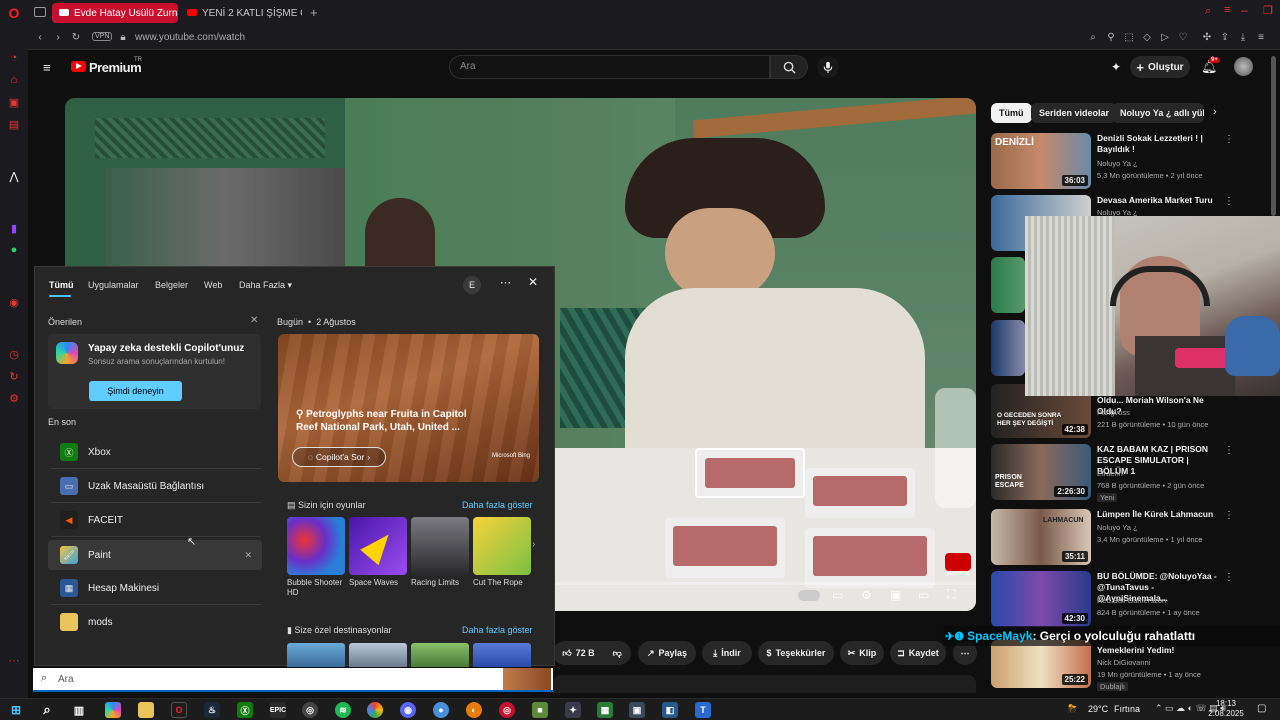 The height and width of the screenshot is (720, 1280). I want to click on sparkle-icon: ✦, so click(1116, 67).